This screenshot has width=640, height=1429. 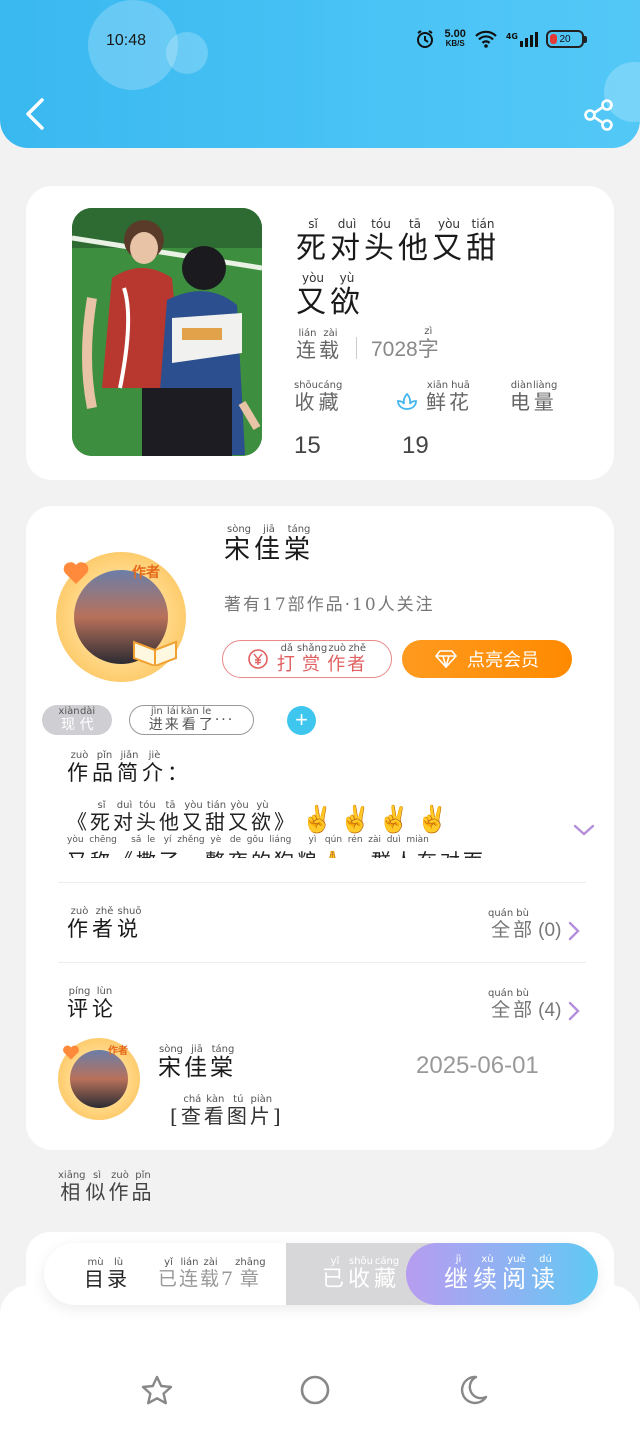 What do you see at coordinates (99, 1079) in the screenshot?
I see `comment-avatar: 作者` at bounding box center [99, 1079].